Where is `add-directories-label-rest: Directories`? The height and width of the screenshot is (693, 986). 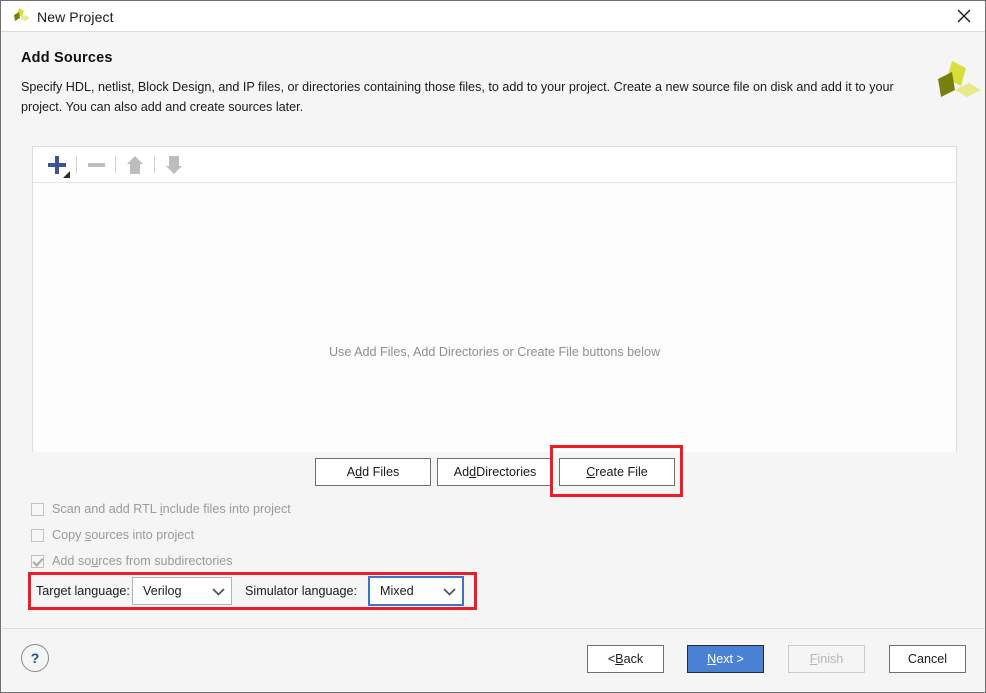 add-directories-label-rest: Directories is located at coordinates (506, 472).